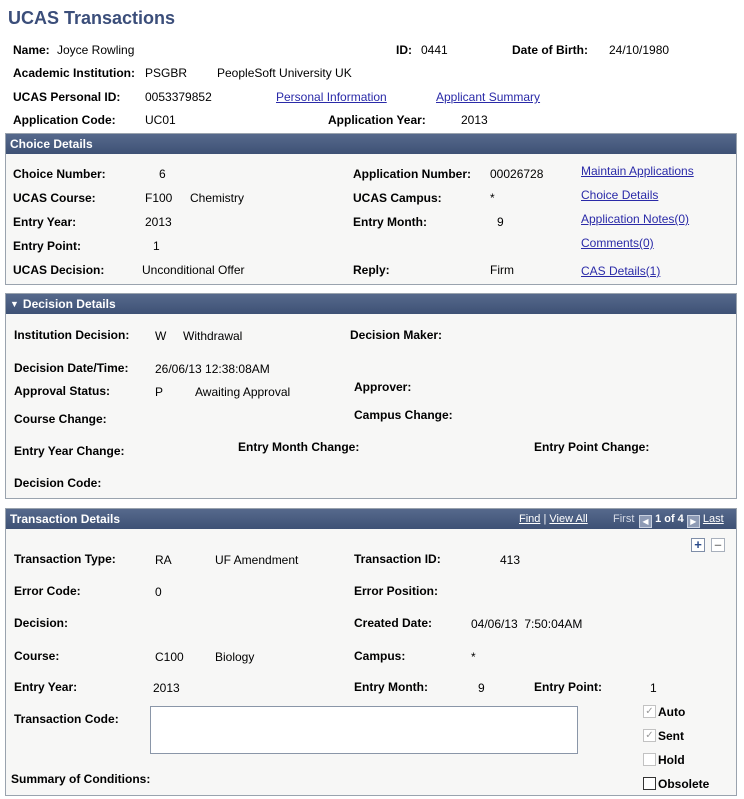  I want to click on transaction-entry-point: 1, so click(653, 688).